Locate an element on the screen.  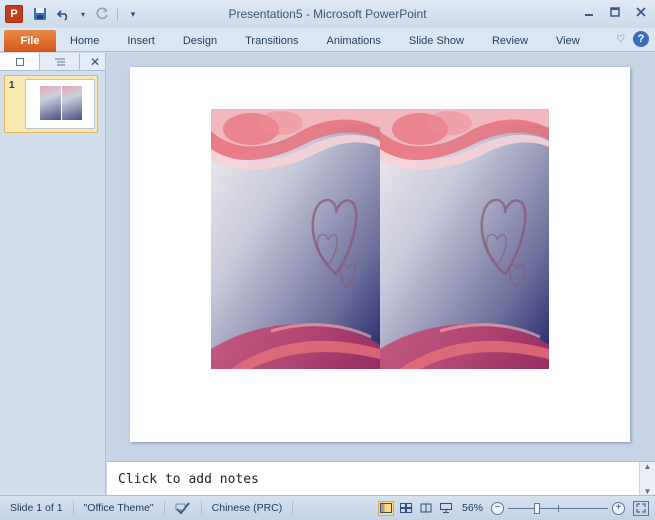
slide-show-view-icon is located at coordinates (446, 508).